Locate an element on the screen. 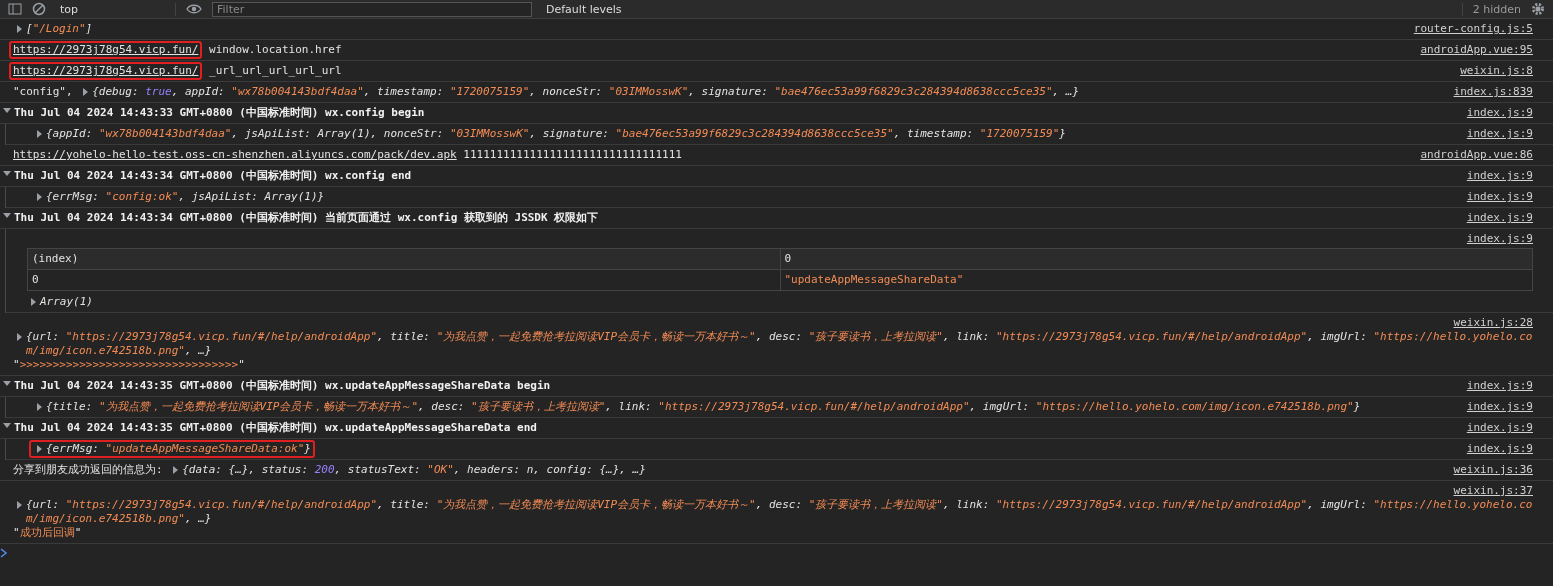  prompt-chevron-icon is located at coordinates (4, 553).